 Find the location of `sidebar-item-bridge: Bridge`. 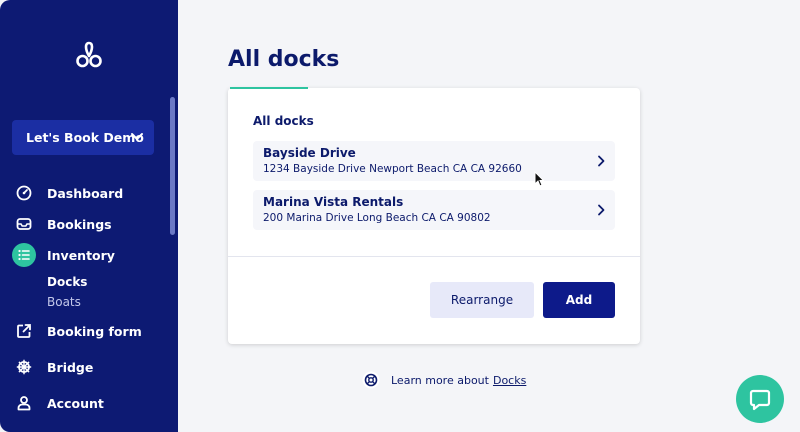

sidebar-item-bridge: Bridge is located at coordinates (52, 367).